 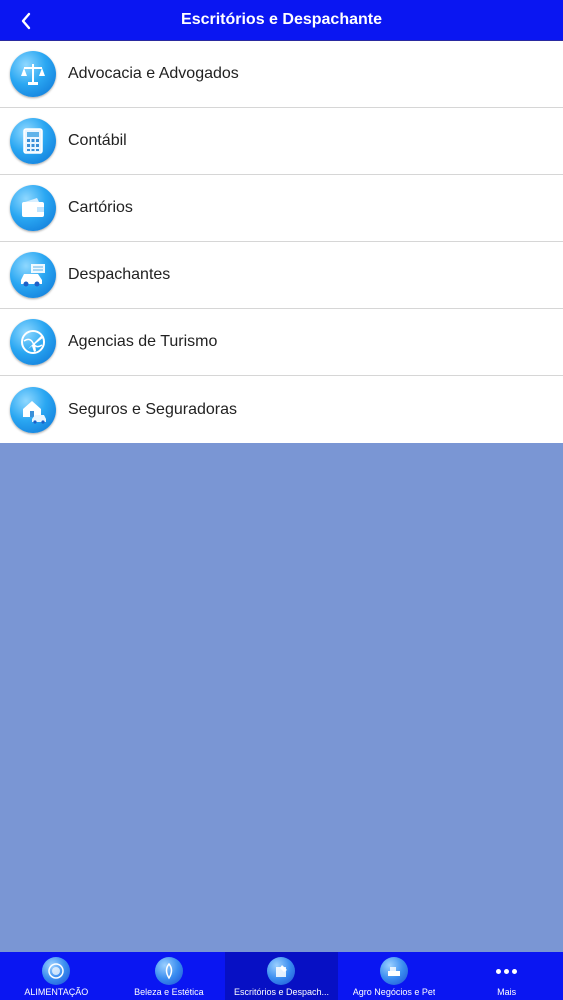 What do you see at coordinates (100, 207) in the screenshot?
I see `list-item-label: Cartórios` at bounding box center [100, 207].